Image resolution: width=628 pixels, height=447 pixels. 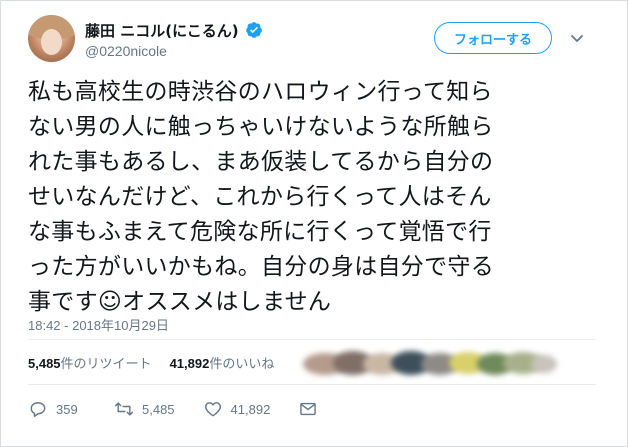 What do you see at coordinates (67, 409) in the screenshot?
I see `reply-count: 359` at bounding box center [67, 409].